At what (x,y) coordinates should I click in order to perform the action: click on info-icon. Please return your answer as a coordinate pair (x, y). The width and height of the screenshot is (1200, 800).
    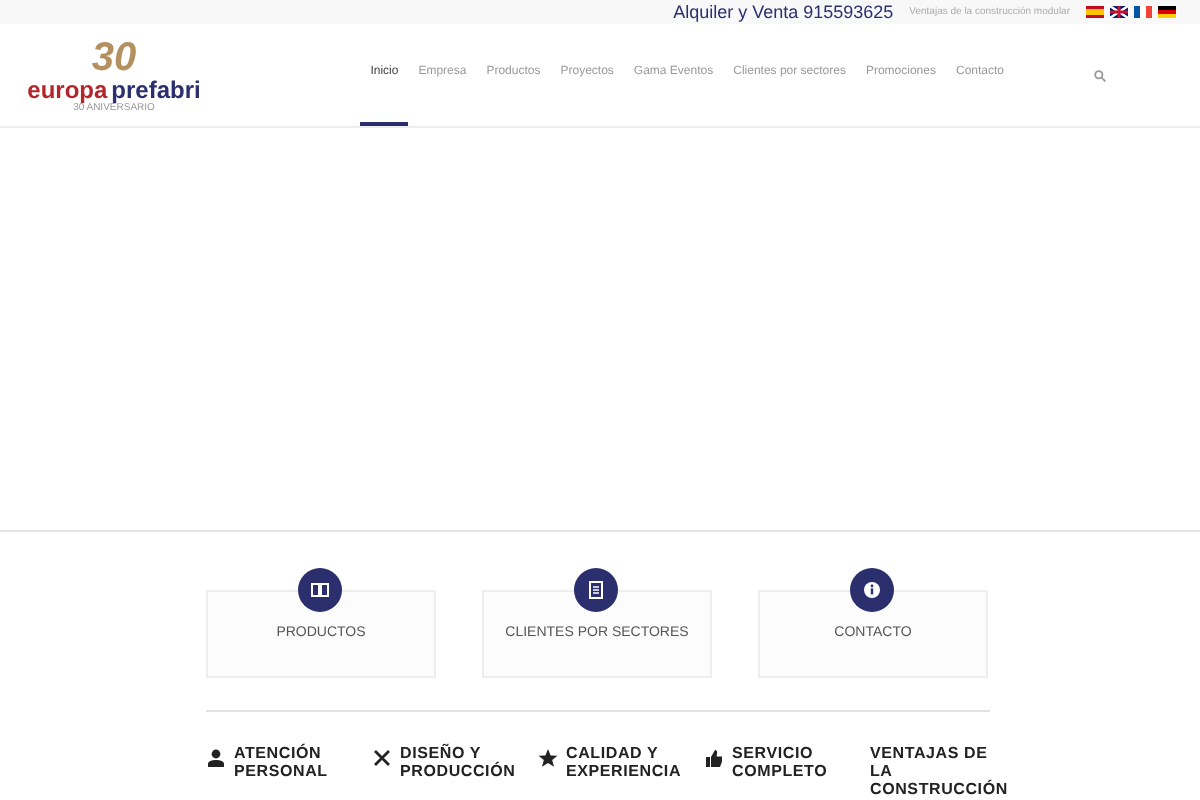
    Looking at the image, I should click on (872, 590).